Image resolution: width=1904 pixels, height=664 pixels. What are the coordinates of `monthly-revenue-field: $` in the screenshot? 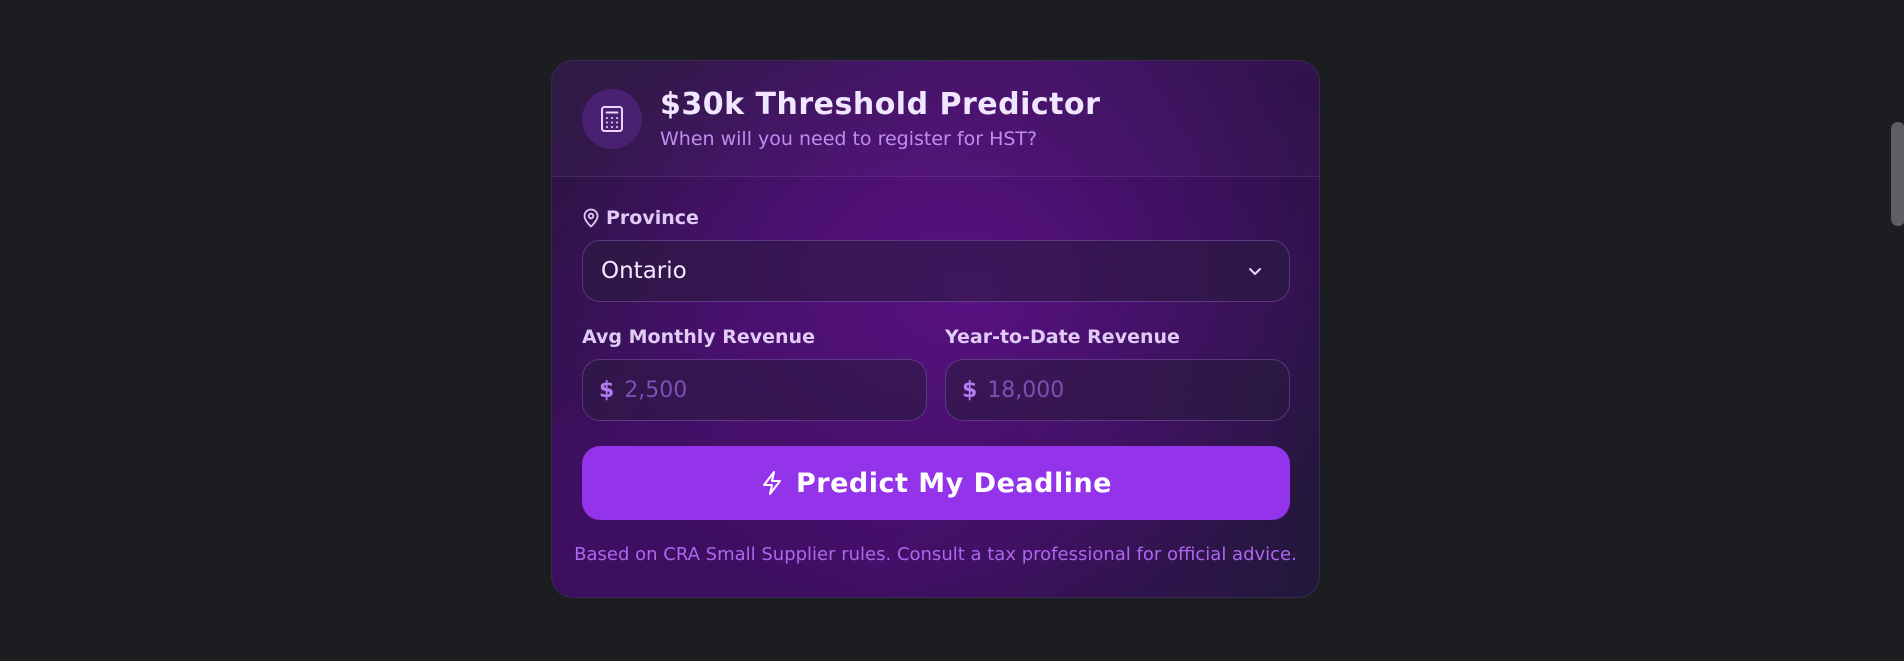 It's located at (754, 390).